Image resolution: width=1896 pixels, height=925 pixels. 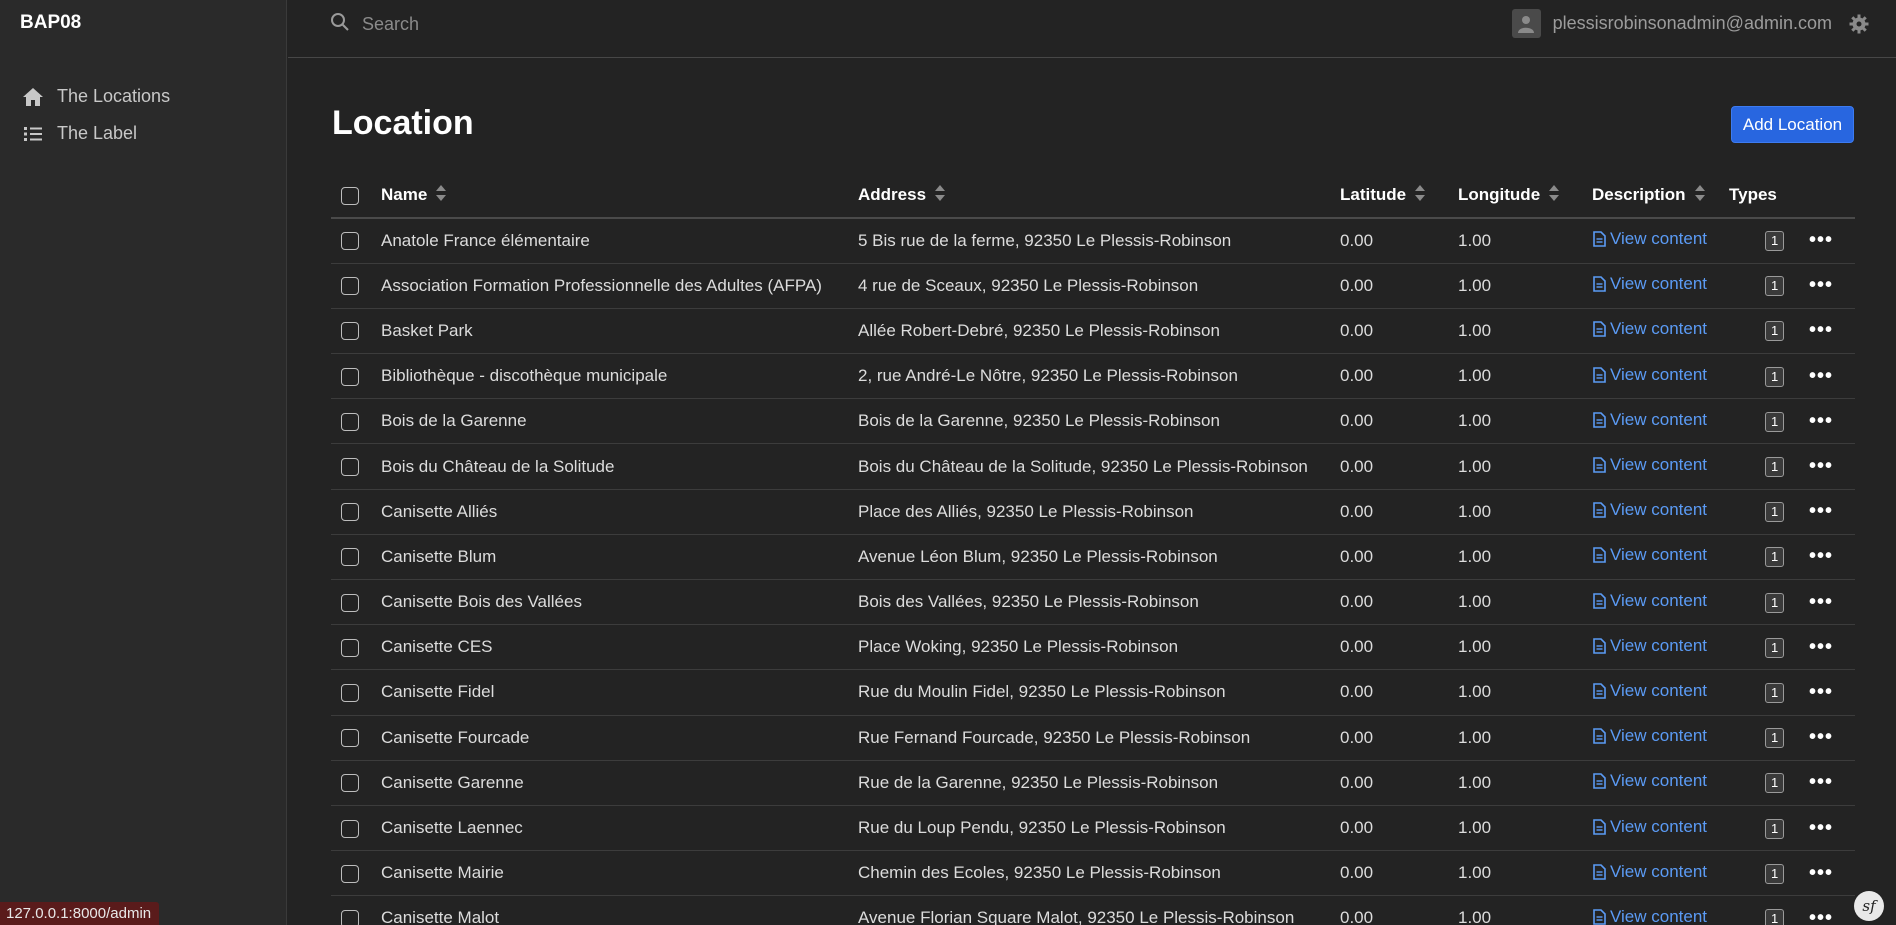 What do you see at coordinates (1099, 196) in the screenshot?
I see `column-header-address: Address` at bounding box center [1099, 196].